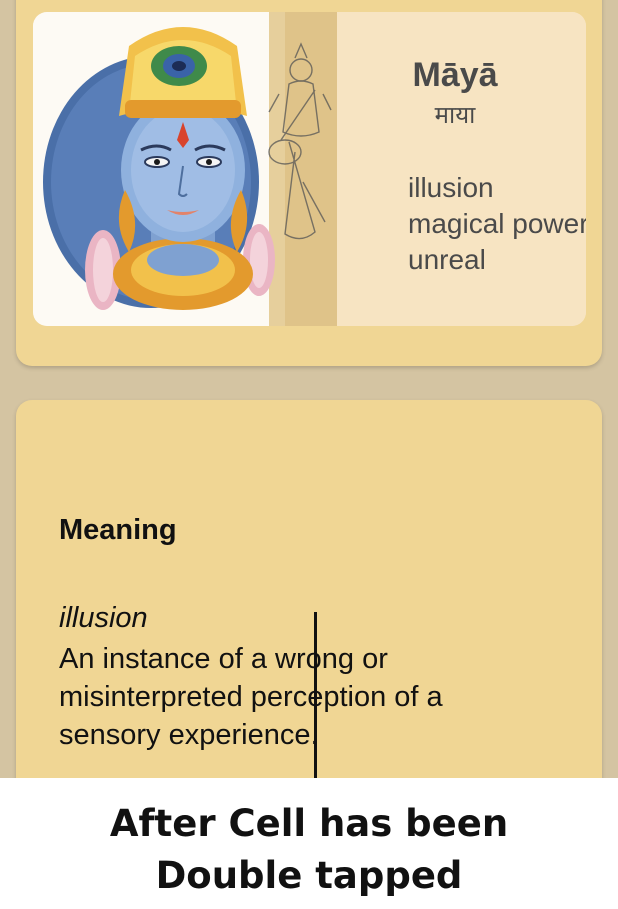 The height and width of the screenshot is (909, 618). I want to click on sense-term: illusion, so click(103, 618).